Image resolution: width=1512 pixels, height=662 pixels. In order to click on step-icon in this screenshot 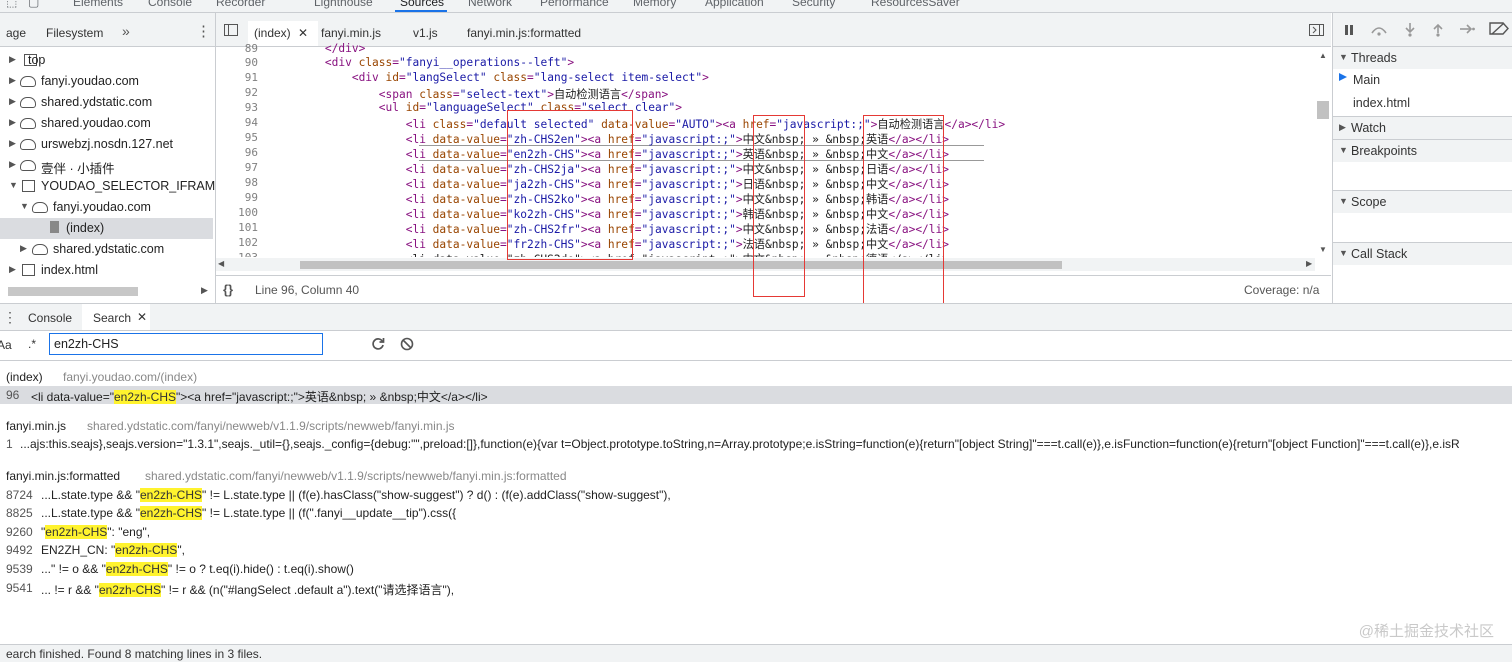, I will do `click(1467, 29)`.